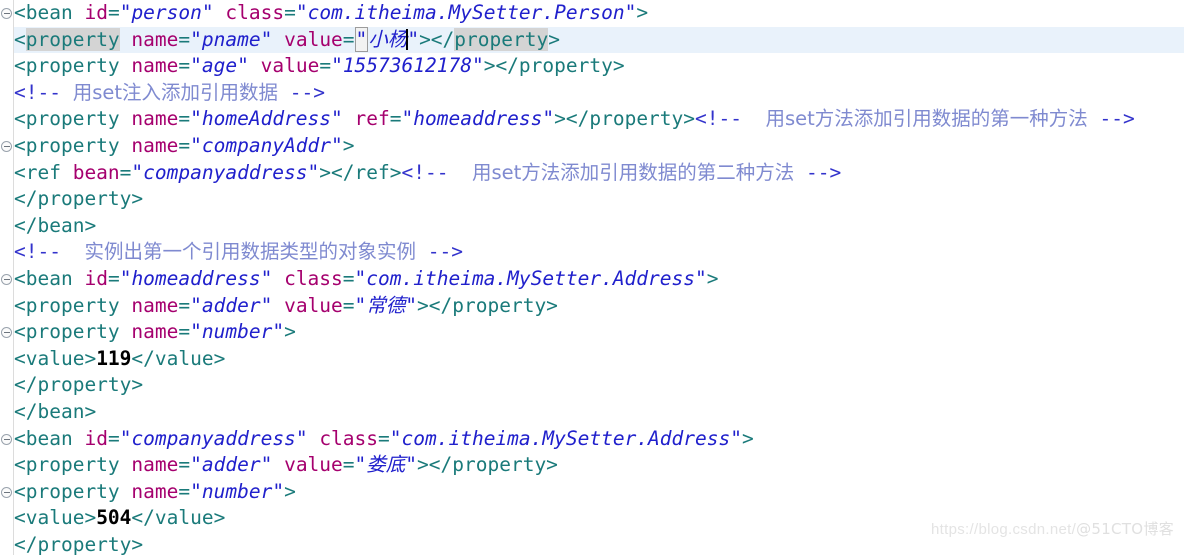  Describe the element at coordinates (219, 66) in the screenshot. I see `value-prop-name-age: "age"` at that location.